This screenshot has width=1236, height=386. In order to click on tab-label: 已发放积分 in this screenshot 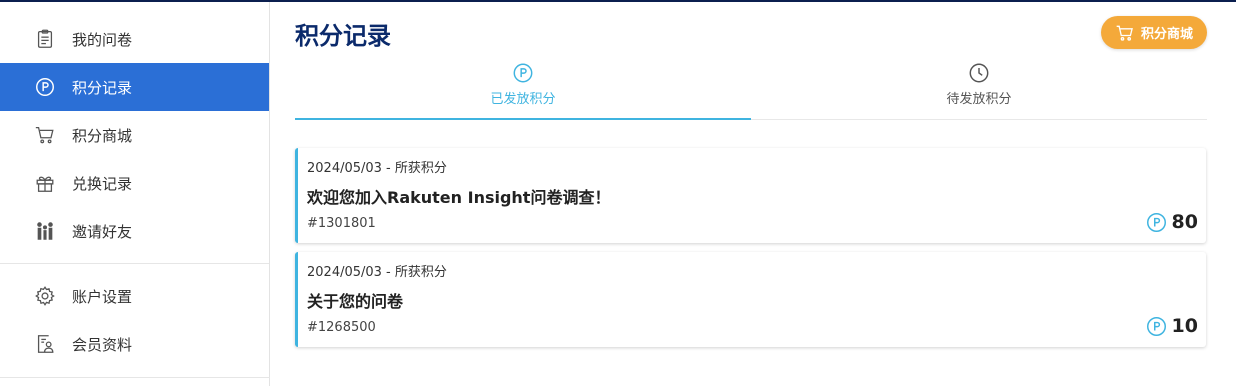, I will do `click(523, 99)`.